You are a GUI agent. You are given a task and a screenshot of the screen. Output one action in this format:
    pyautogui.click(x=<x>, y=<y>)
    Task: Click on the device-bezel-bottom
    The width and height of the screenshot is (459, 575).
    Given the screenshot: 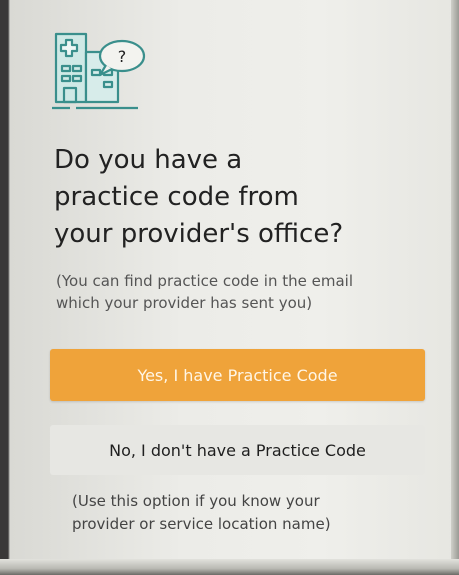 What is the action you would take?
    pyautogui.click(x=229, y=567)
    